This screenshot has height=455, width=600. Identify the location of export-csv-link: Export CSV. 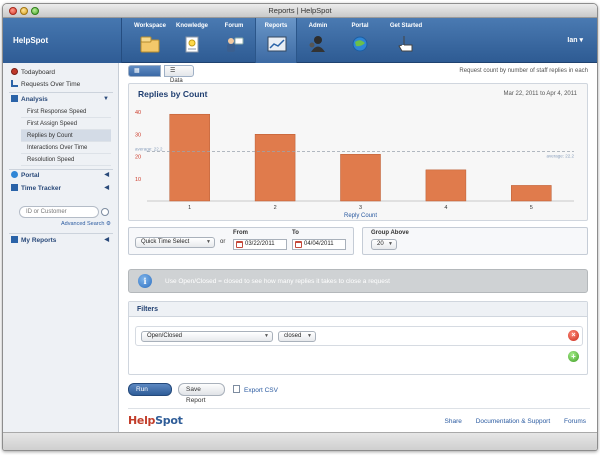
(255, 389).